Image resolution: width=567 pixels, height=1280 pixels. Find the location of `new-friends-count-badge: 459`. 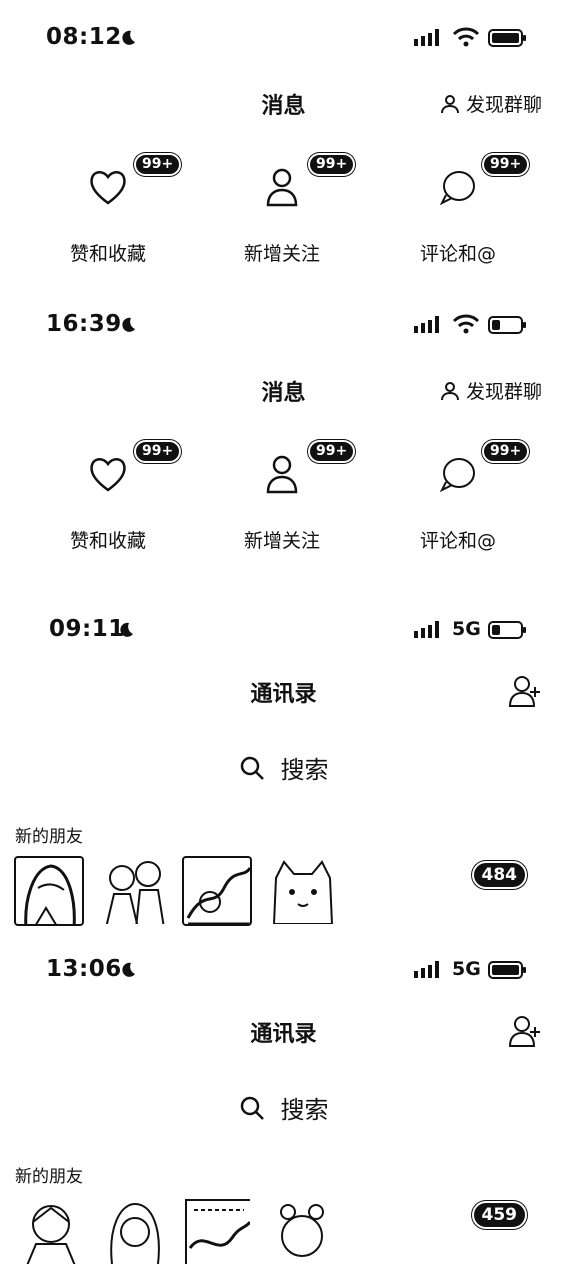

new-friends-count-badge: 459 is located at coordinates (499, 1215).